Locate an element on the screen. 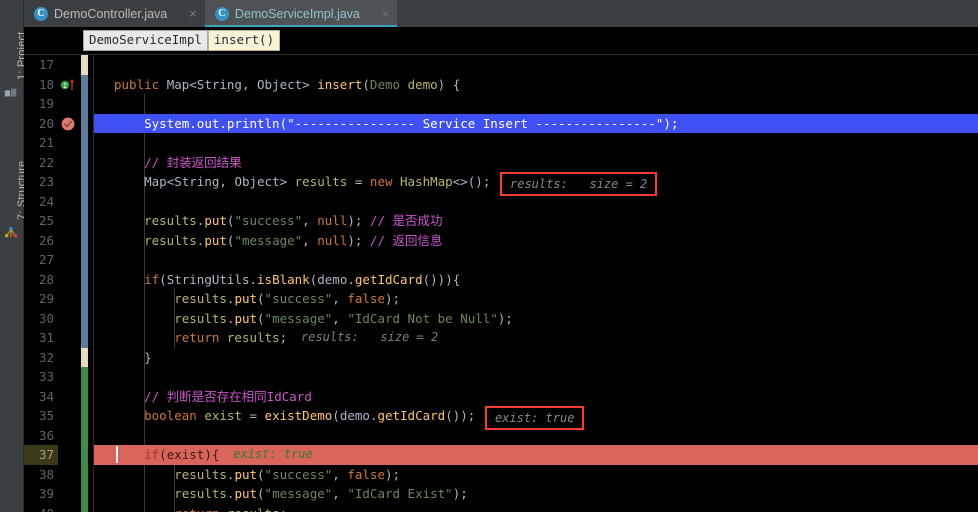 This screenshot has width=978, height=512. line-number: 38 is located at coordinates (46, 474).